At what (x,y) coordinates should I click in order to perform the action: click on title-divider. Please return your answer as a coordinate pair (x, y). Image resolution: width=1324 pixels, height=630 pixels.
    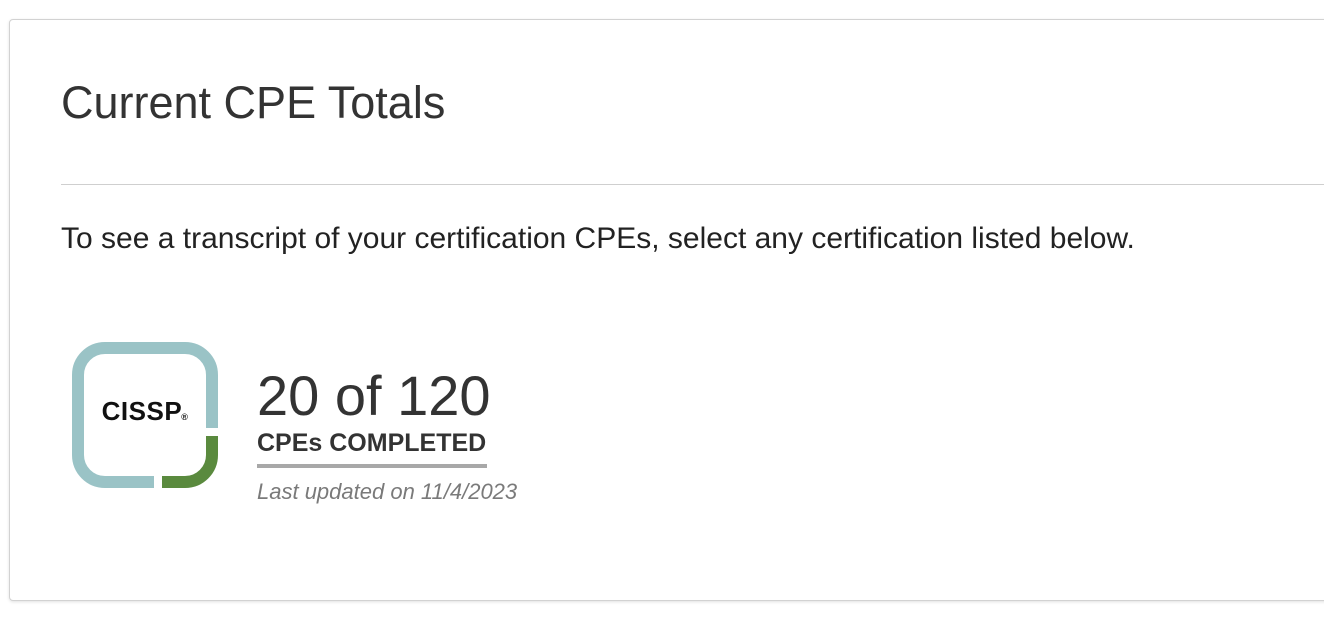
    Looking at the image, I should click on (692, 184).